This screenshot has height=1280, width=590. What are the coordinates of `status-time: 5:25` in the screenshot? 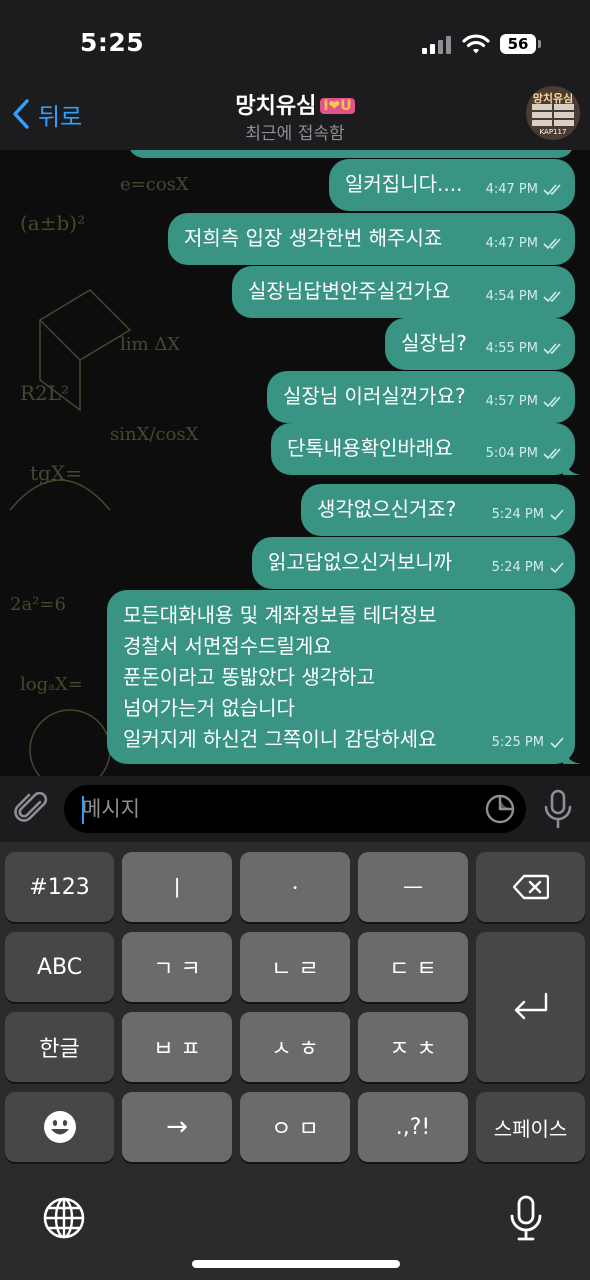 It's located at (112, 42).